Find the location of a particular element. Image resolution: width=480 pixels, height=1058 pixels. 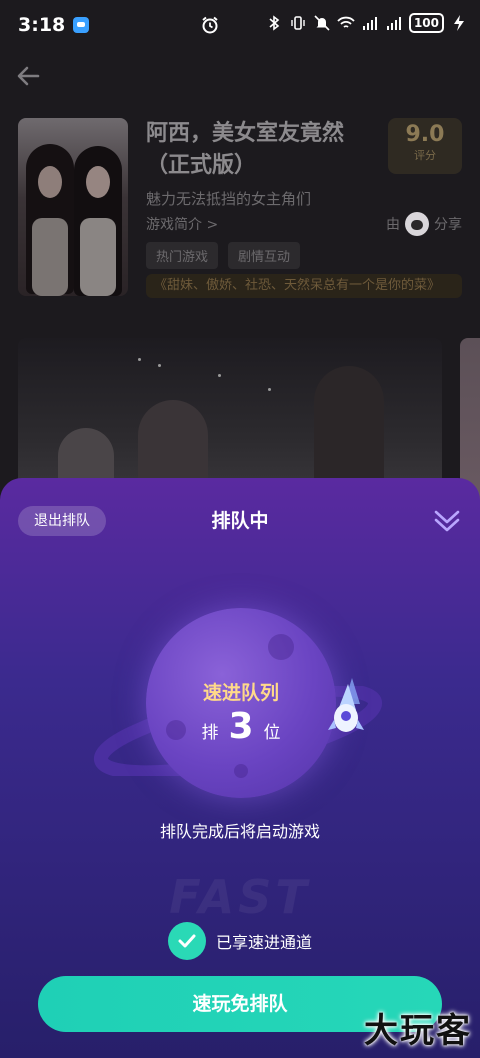

fast-lane-status: 已享速进通道 is located at coordinates (240, 941).